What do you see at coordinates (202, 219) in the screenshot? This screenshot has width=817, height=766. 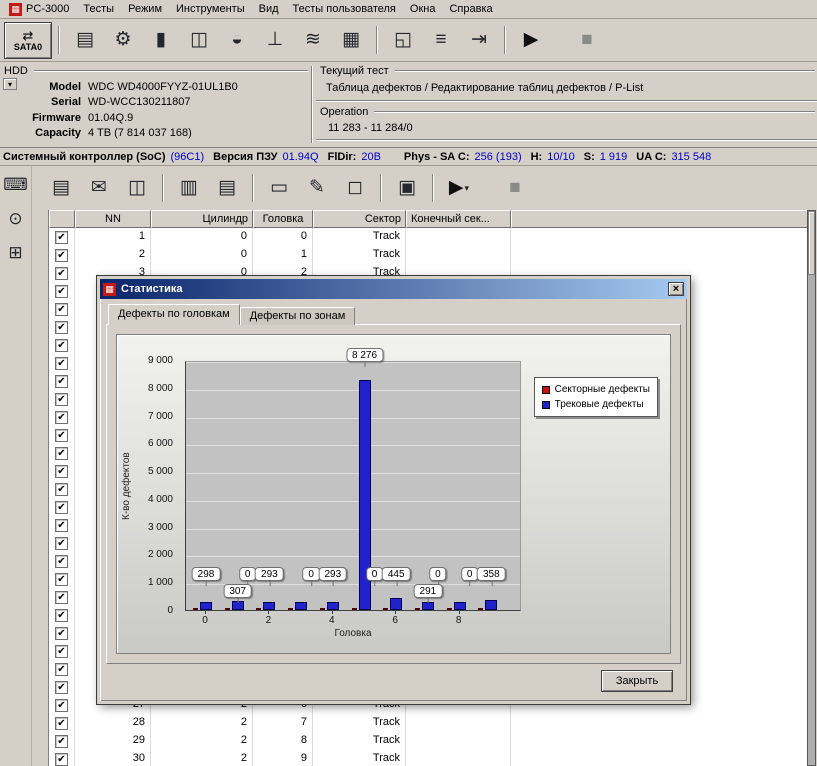 I see `column-header-1: Цилиндр` at bounding box center [202, 219].